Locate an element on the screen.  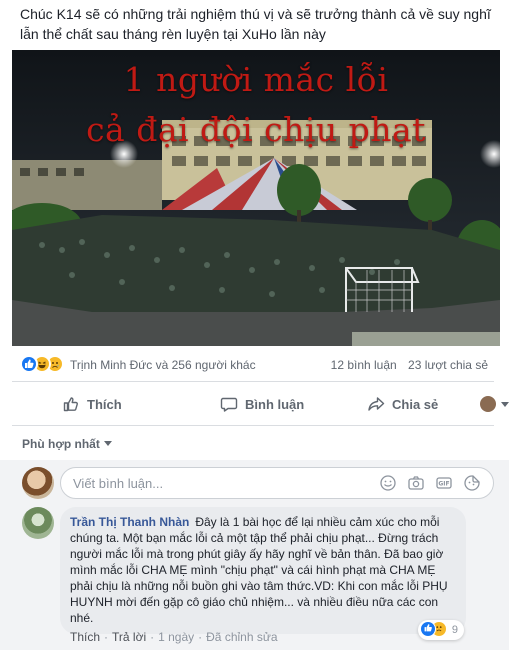
sticker-icon is located at coordinates (472, 483).